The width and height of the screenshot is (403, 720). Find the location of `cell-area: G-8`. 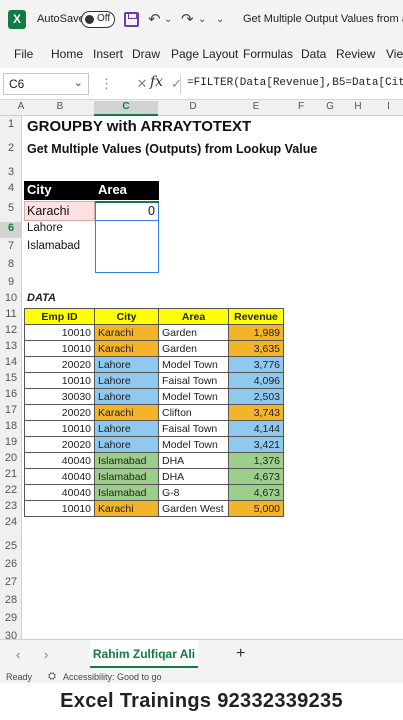

cell-area: G-8 is located at coordinates (193, 492).